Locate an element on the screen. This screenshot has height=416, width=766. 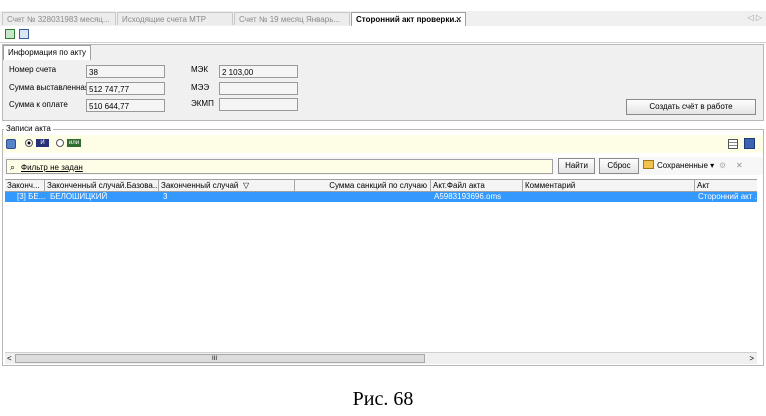
saved-filters-icon is located at coordinates (648, 164).